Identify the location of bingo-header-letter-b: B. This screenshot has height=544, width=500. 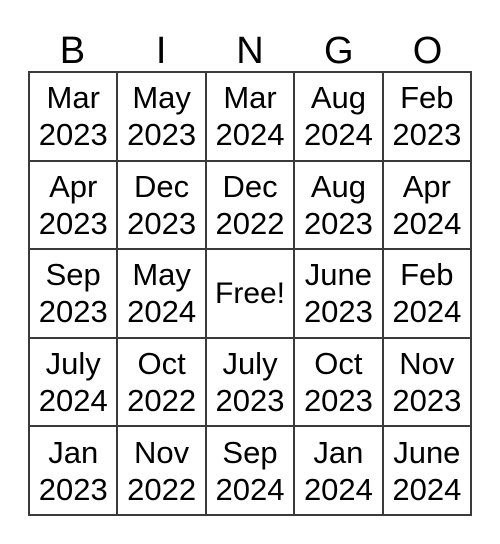
(72, 51).